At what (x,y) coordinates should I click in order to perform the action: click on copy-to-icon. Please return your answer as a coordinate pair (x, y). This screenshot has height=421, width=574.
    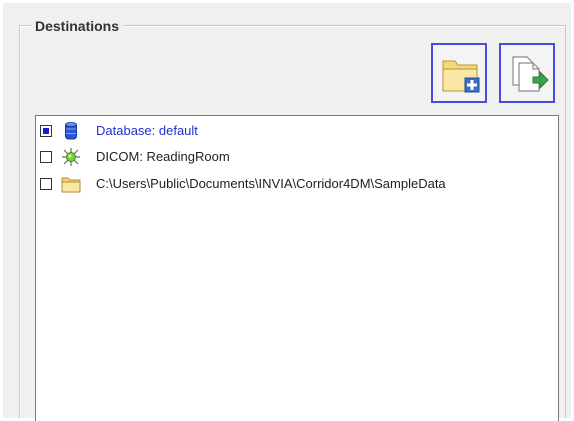
    Looking at the image, I should click on (530, 74).